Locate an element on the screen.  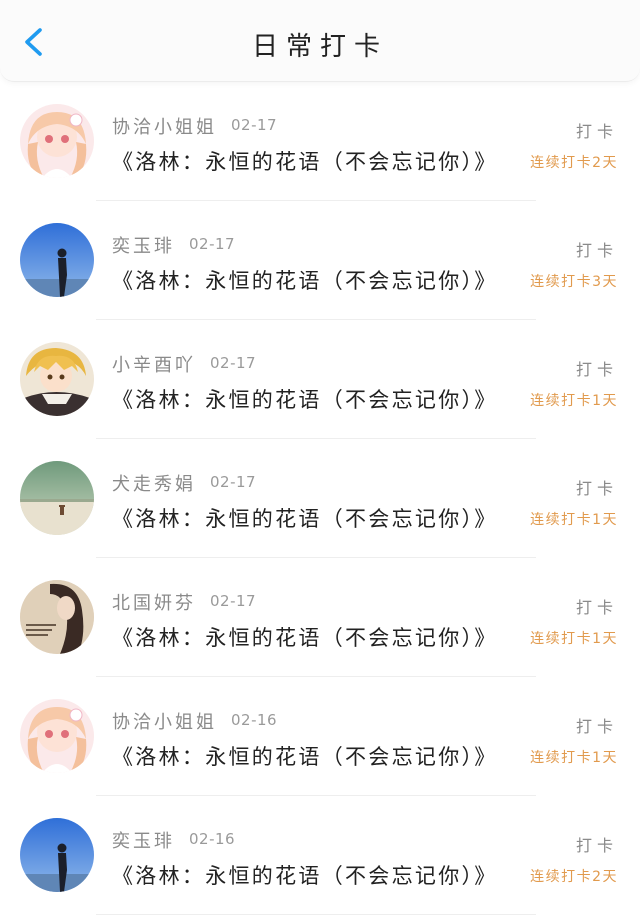
checkin-row: 协洽小姐姐 02-17 《洛林：永恒的花语（不会忘记你）》 打卡连续打卡2天 is located at coordinates (320, 141).